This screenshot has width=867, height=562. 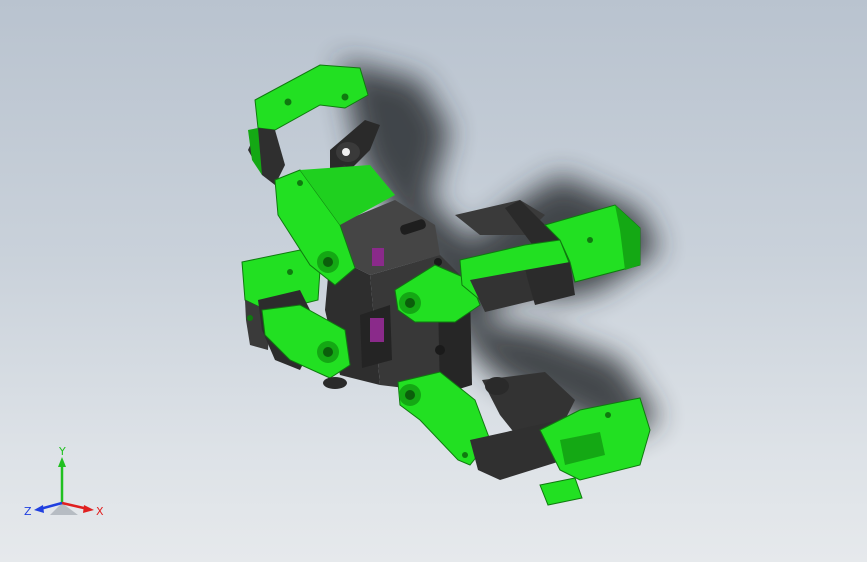 What do you see at coordinates (28, 511) in the screenshot?
I see `z-axis-label: Z` at bounding box center [28, 511].